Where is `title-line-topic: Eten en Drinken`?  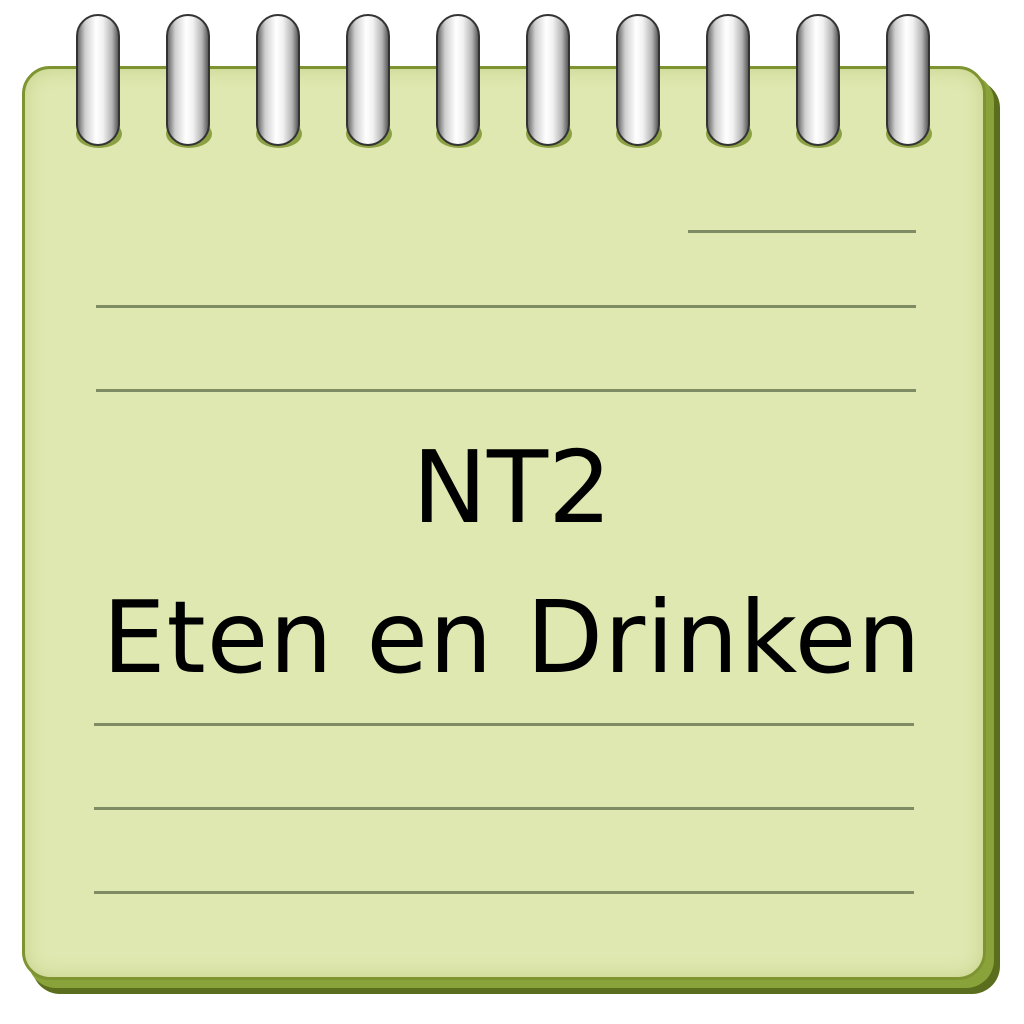
title-line-topic: Eten en Drinken is located at coordinates (512, 637).